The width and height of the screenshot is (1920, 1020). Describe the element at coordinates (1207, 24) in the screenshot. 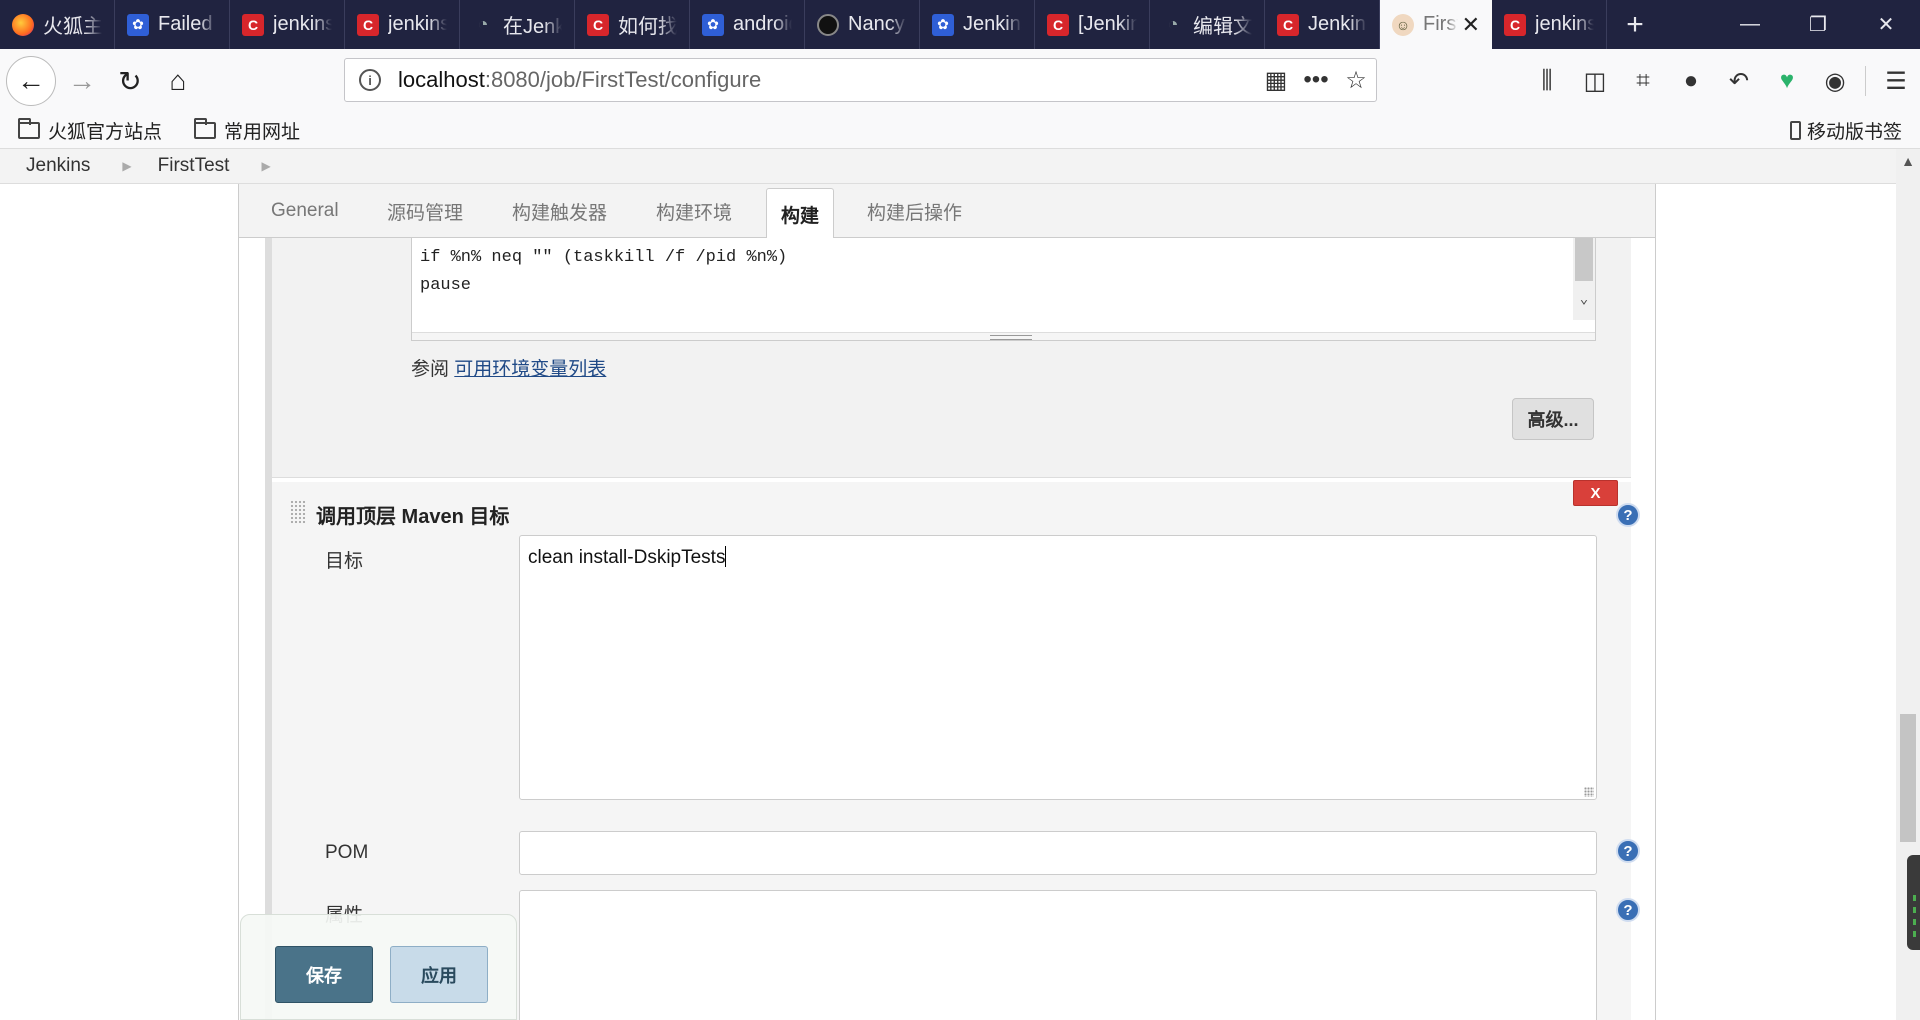

I see `browser-tab: ◔ 编辑文` at that location.